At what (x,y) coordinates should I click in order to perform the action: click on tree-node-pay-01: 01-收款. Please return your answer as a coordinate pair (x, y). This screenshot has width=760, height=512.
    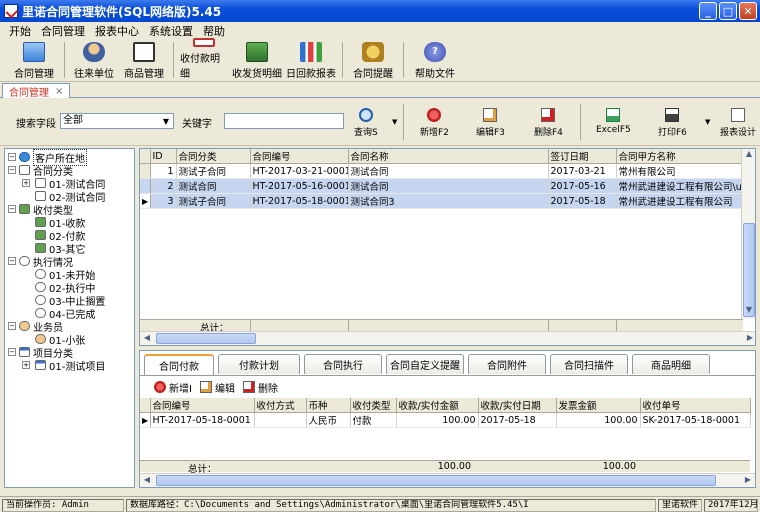
    Looking at the image, I should click on (60, 223).